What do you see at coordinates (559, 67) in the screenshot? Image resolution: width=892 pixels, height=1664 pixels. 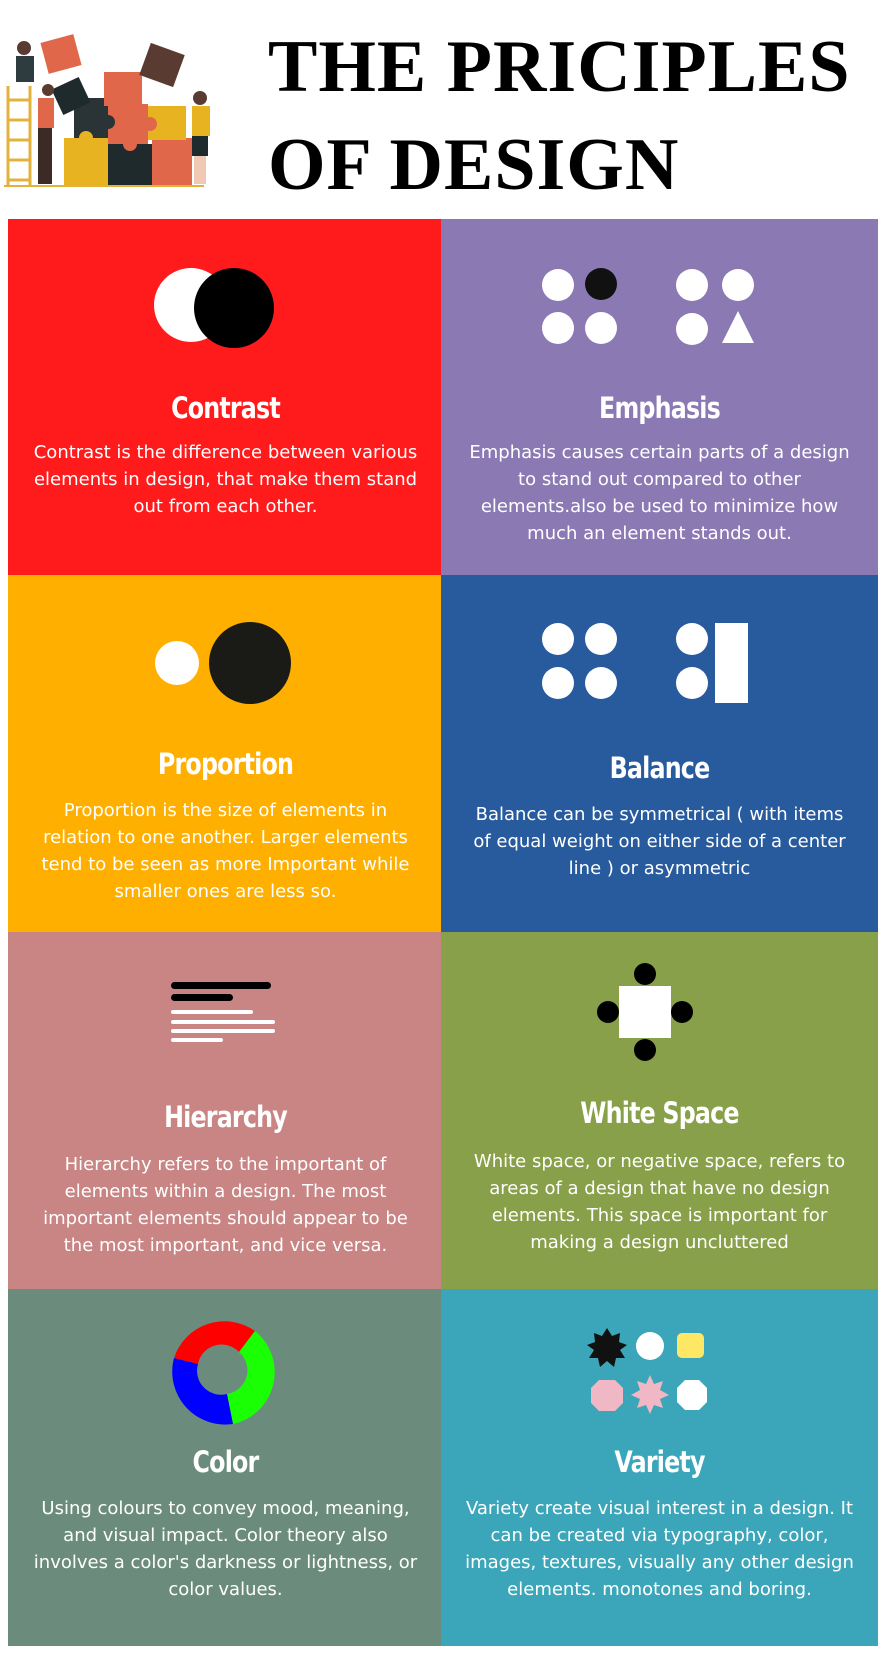 I see `title-line-1: THE PRICIPLES` at bounding box center [559, 67].